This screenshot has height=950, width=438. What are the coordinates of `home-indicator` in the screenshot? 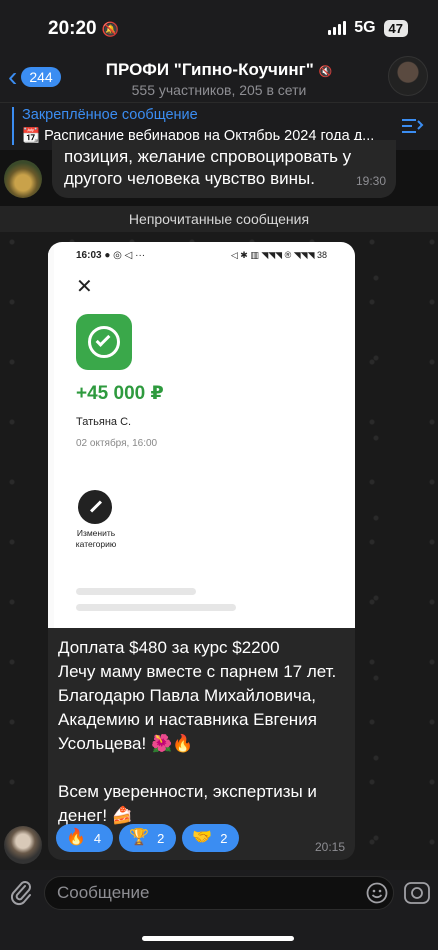 It's located at (218, 938).